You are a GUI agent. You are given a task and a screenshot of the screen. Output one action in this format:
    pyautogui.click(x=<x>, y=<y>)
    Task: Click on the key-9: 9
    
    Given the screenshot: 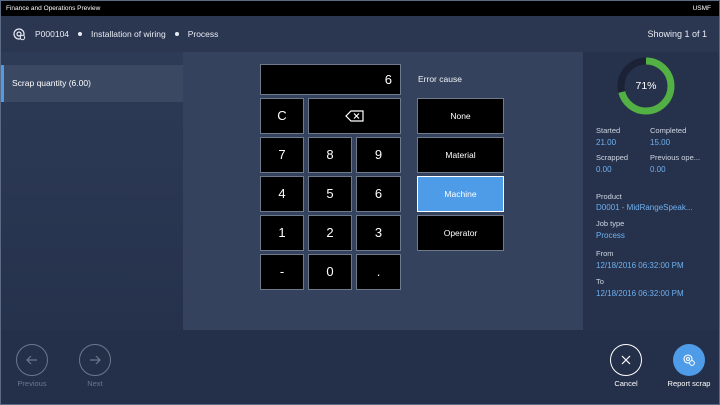 What is the action you would take?
    pyautogui.click(x=378, y=155)
    